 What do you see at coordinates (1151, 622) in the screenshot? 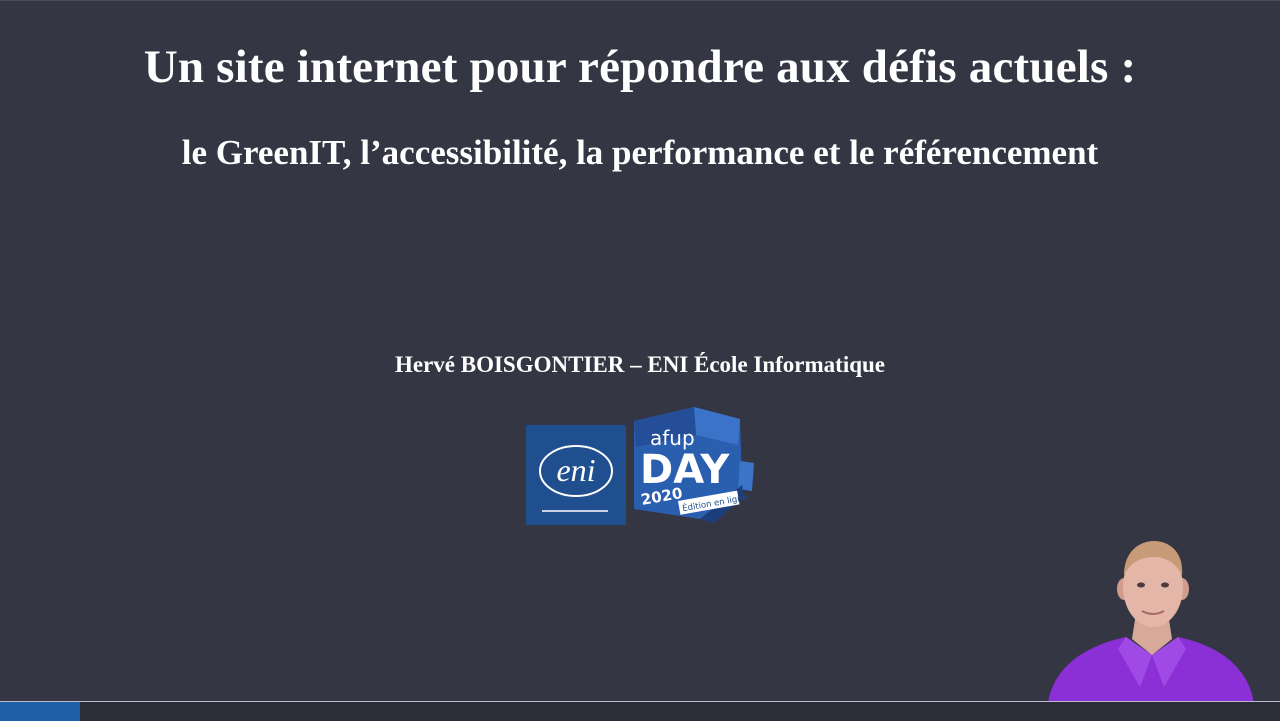
I see `webcam-overlay` at bounding box center [1151, 622].